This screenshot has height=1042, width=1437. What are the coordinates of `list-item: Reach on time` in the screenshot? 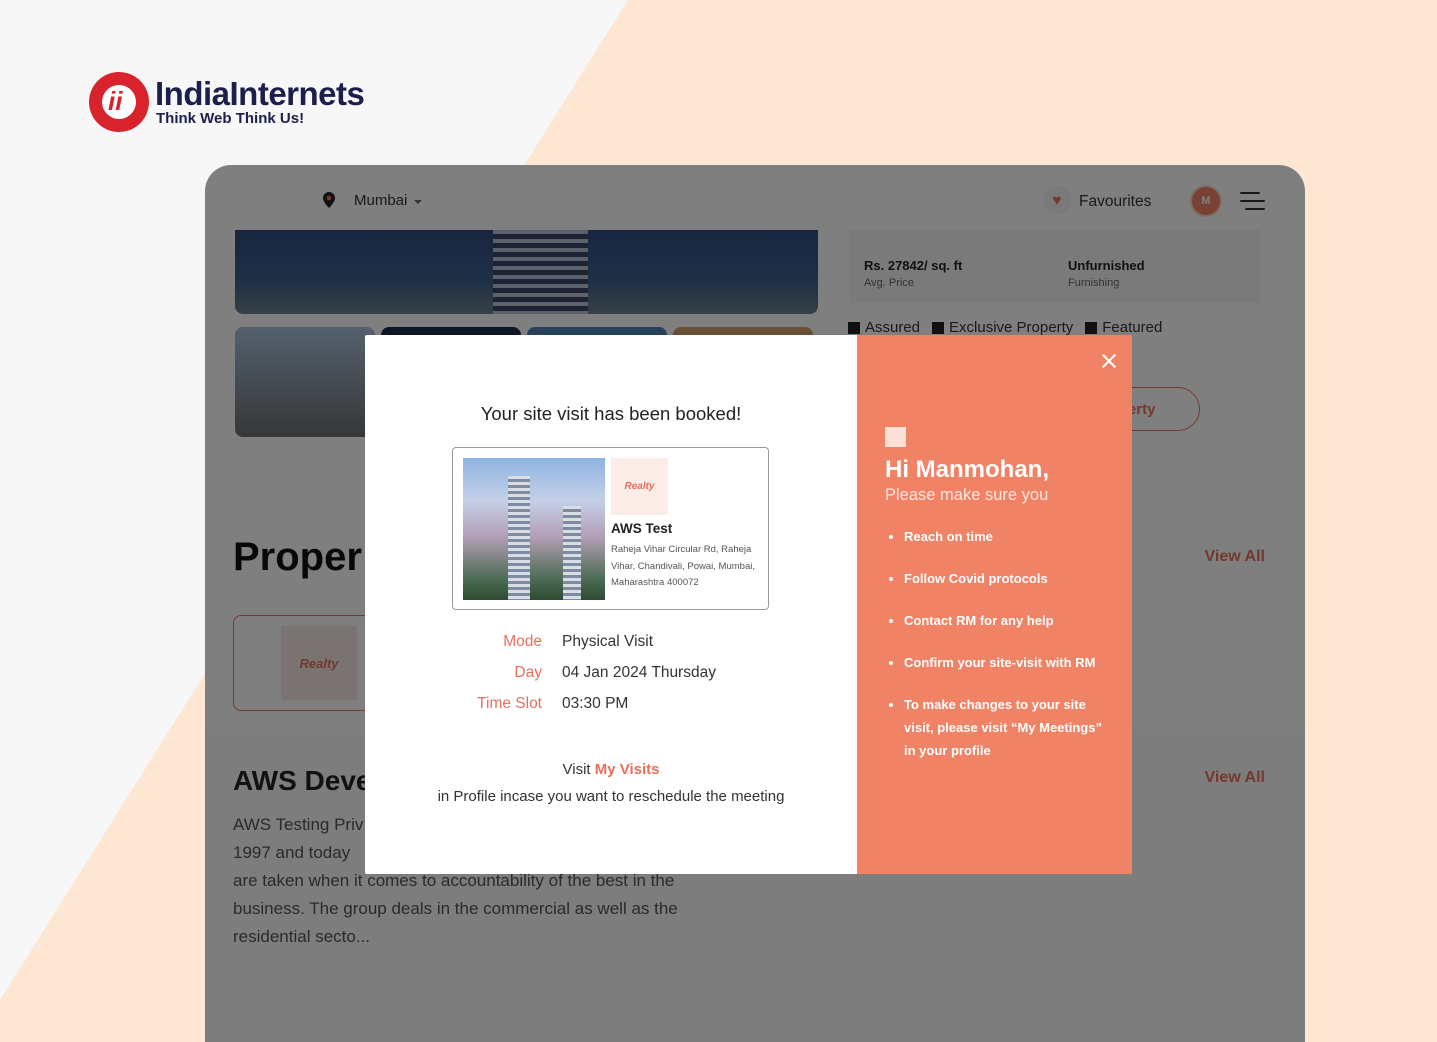 It's located at (1009, 536).